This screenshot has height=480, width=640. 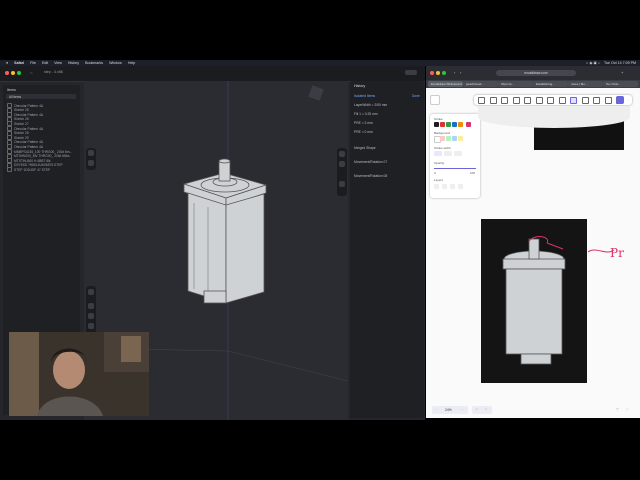 I want to click on render-icon, so click(x=91, y=163).